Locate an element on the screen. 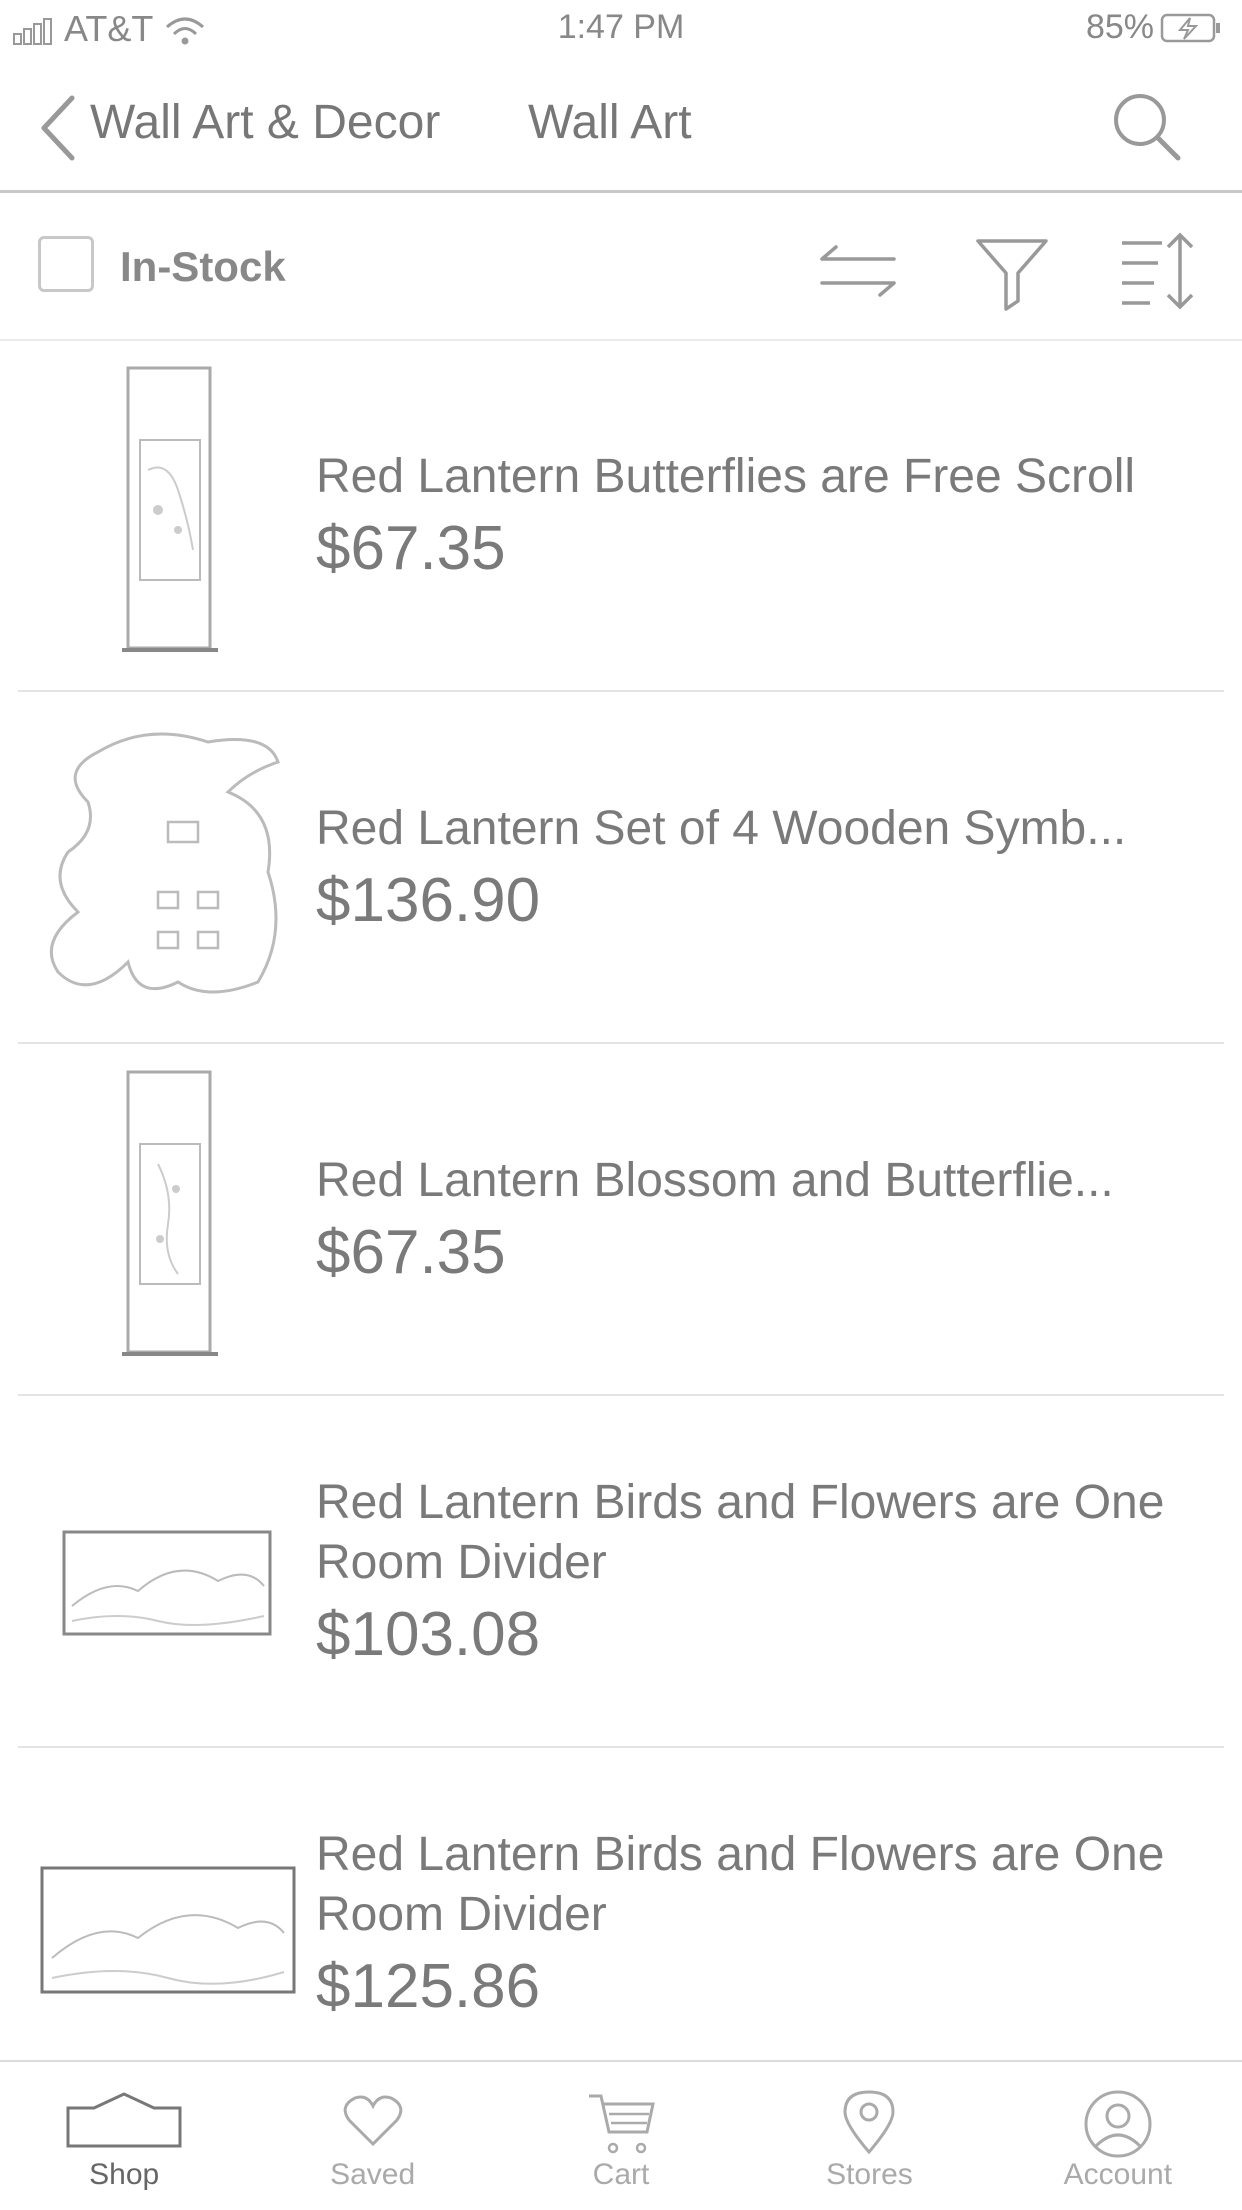  shop-icon is located at coordinates (124, 2120).